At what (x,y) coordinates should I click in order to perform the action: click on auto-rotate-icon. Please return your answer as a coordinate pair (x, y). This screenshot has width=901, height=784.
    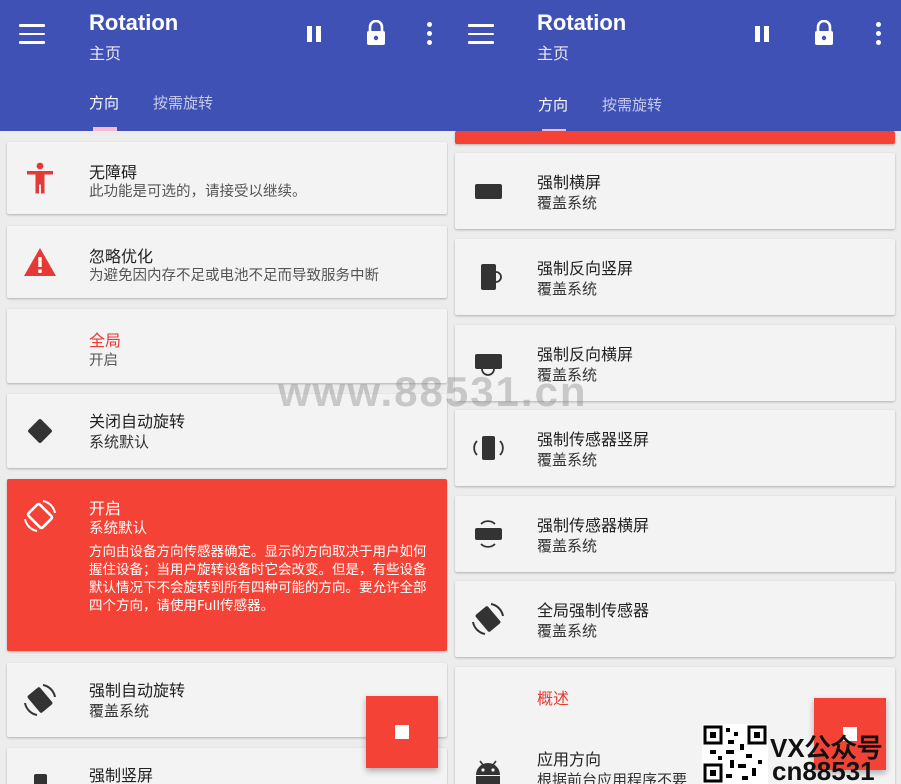
    Looking at the image, I should click on (40, 516).